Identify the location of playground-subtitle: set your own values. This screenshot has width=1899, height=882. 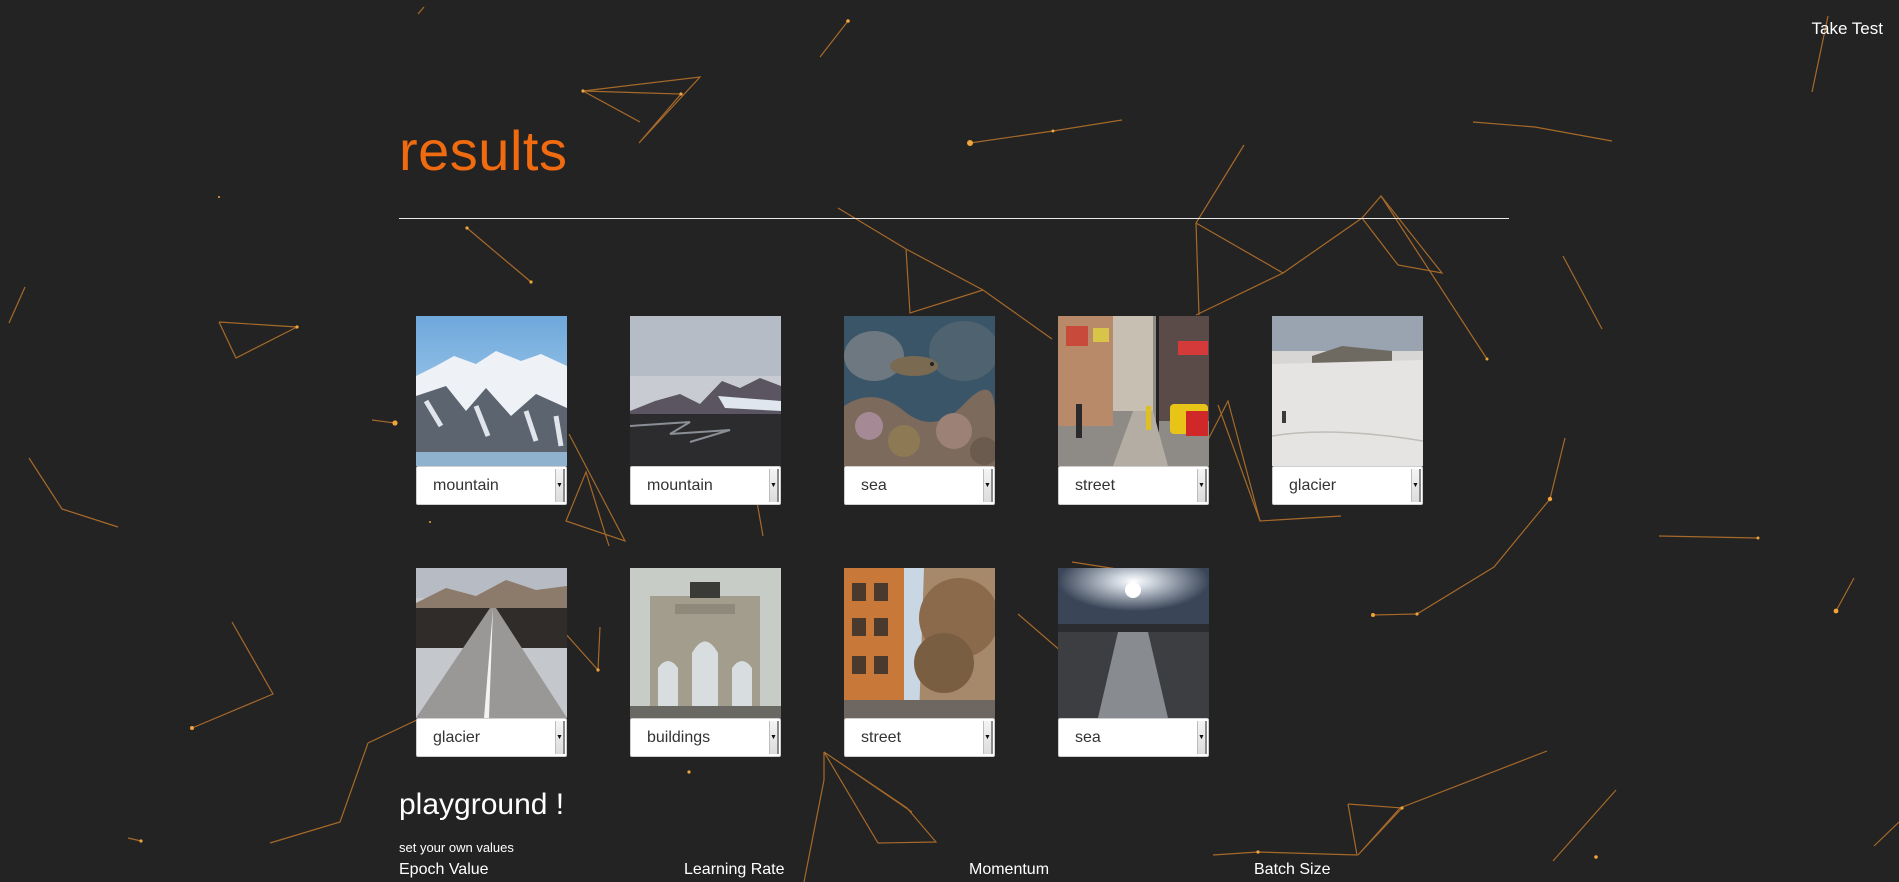
(456, 847).